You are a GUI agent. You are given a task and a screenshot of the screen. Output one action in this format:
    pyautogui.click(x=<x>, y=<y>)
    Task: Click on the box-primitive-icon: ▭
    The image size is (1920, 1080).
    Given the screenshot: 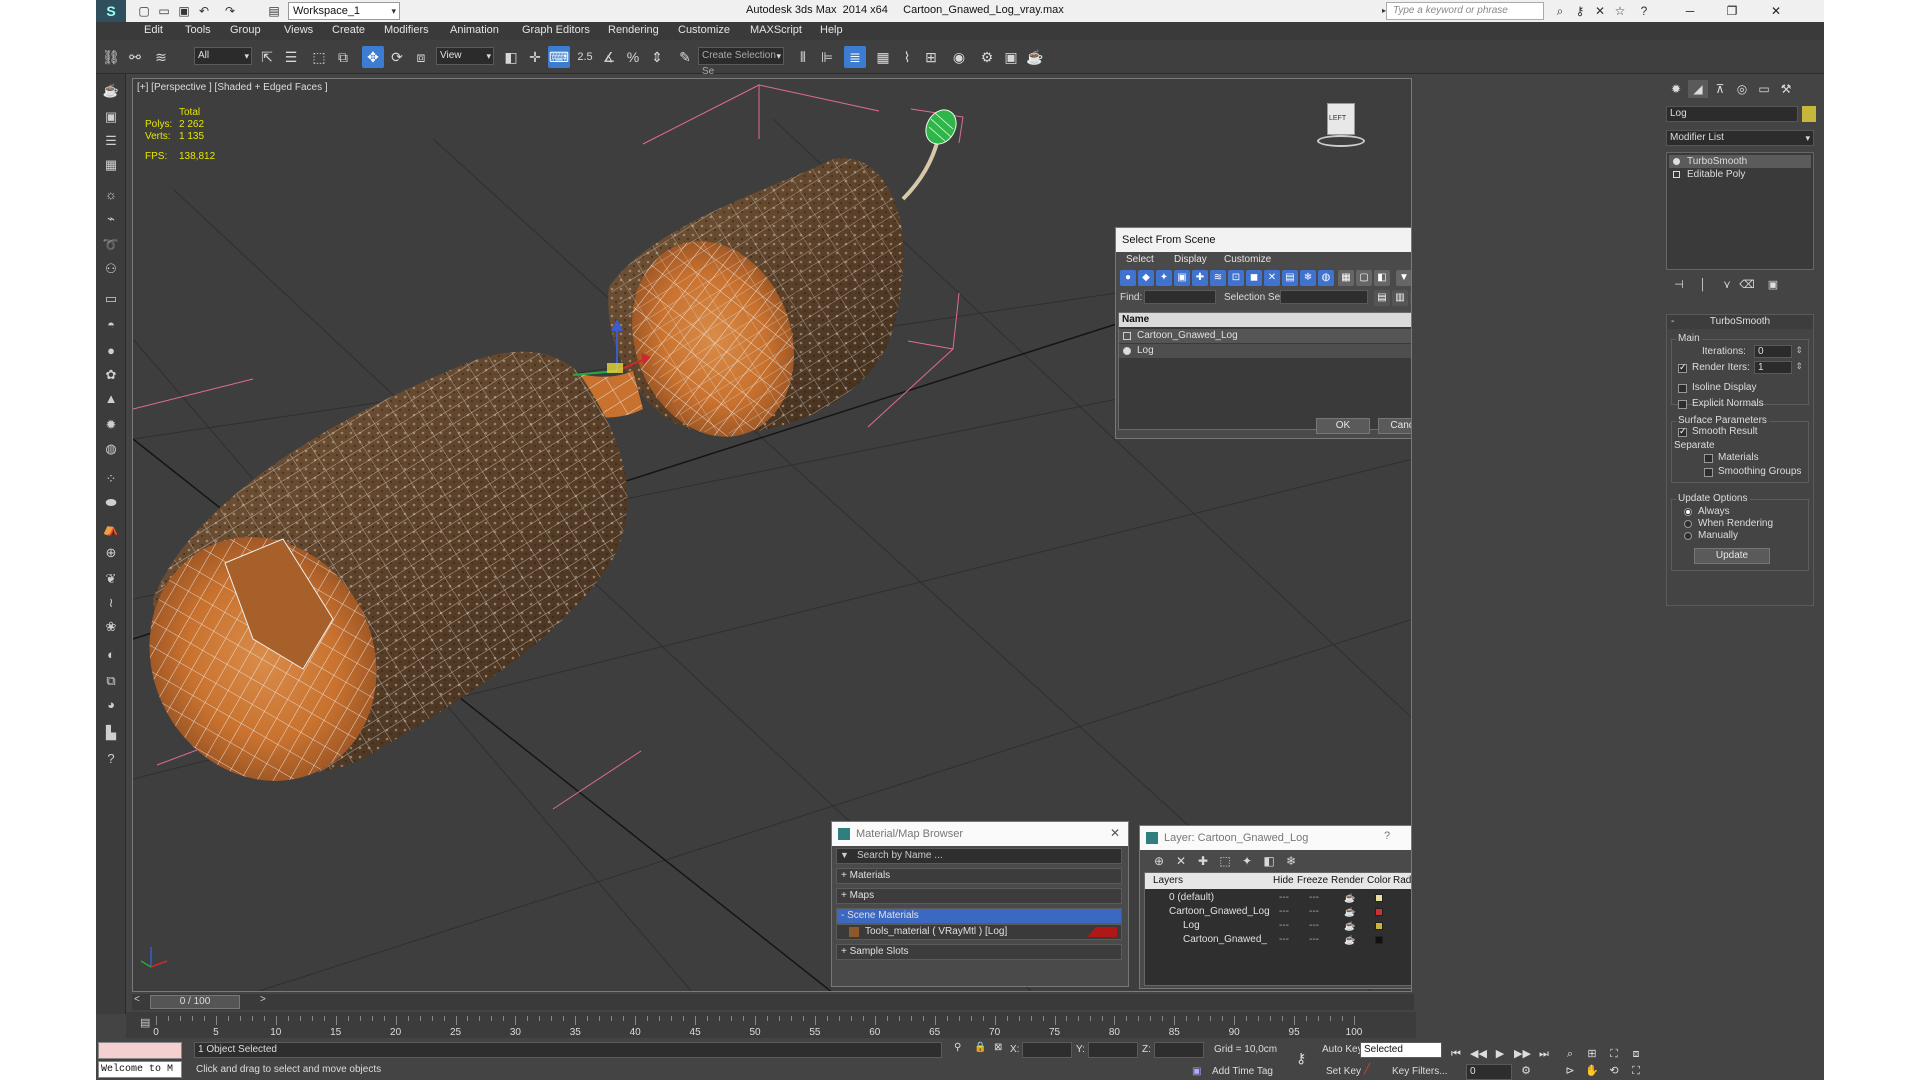 What is the action you would take?
    pyautogui.click(x=111, y=299)
    